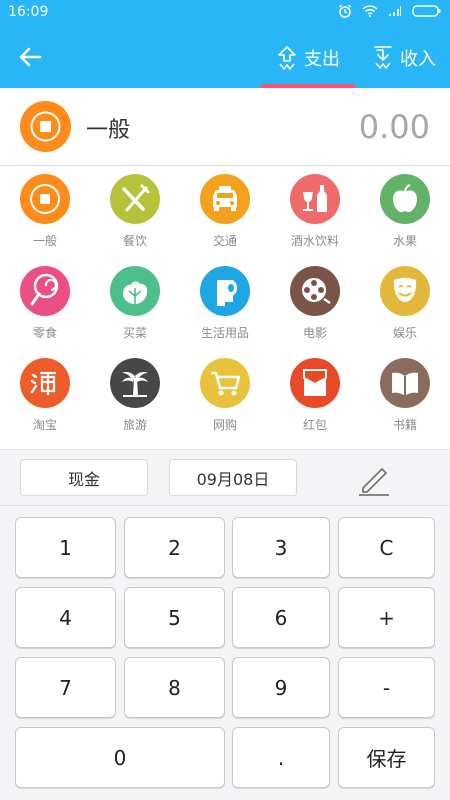 The image size is (450, 800). Describe the element at coordinates (135, 383) in the screenshot. I see `palm-tree-icon` at that location.